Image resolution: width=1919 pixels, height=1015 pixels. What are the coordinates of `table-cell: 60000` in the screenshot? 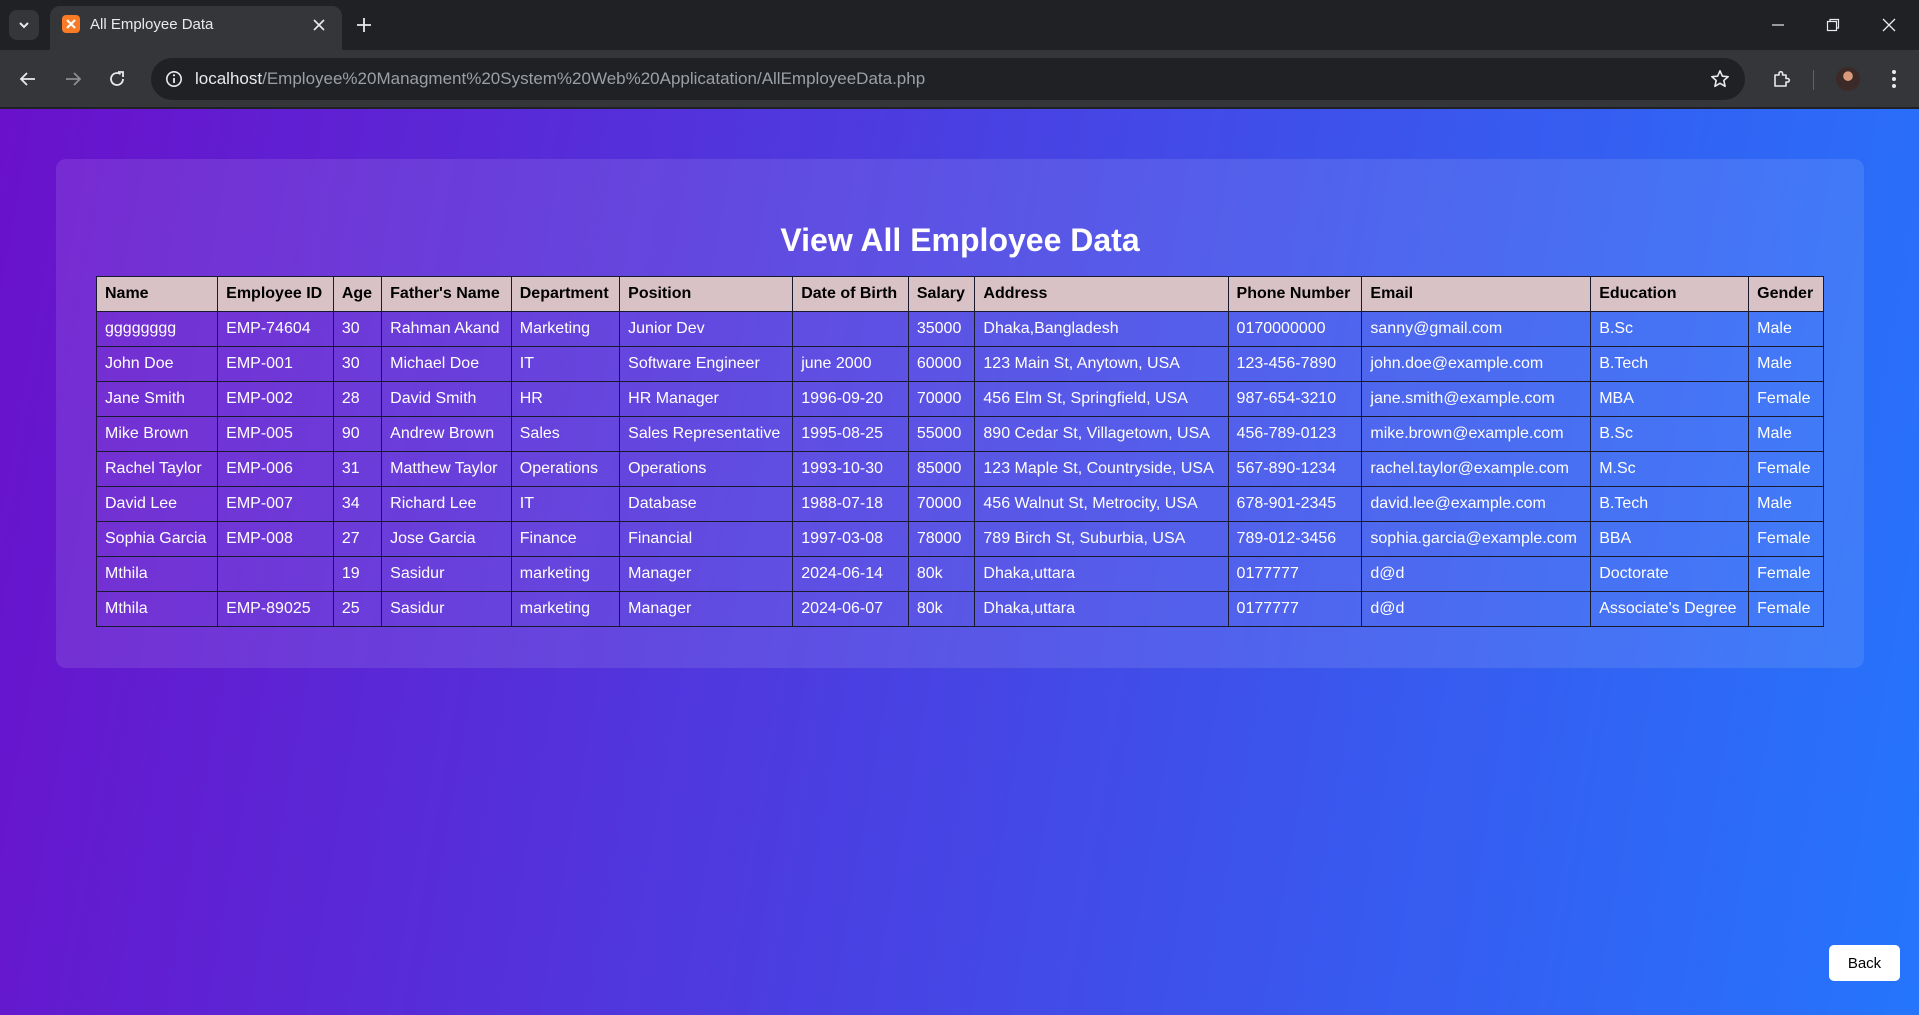 It's located at (941, 364).